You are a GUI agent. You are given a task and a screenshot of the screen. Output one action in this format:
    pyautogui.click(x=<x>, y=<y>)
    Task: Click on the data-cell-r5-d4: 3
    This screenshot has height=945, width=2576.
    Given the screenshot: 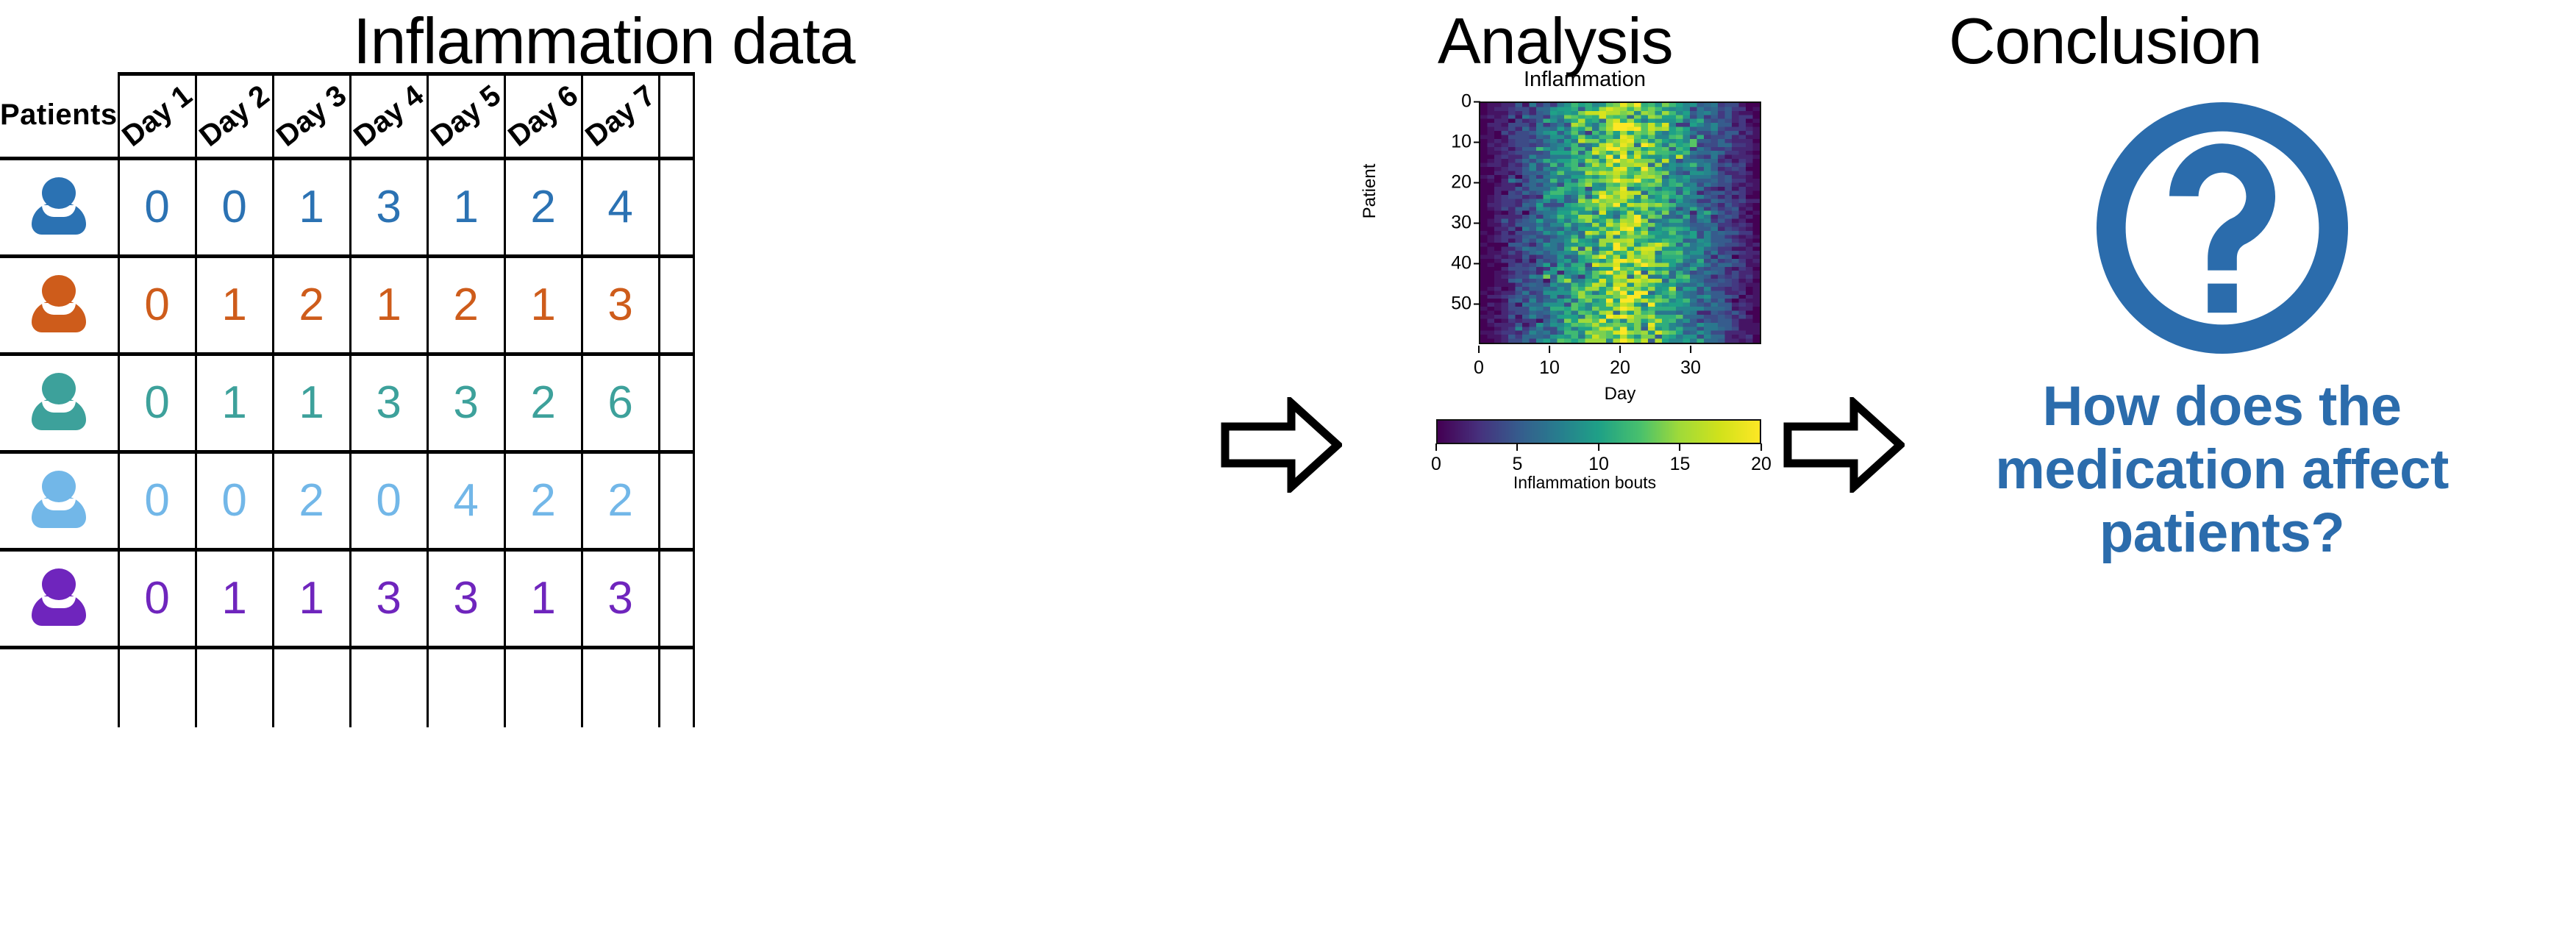 What is the action you would take?
    pyautogui.click(x=389, y=598)
    